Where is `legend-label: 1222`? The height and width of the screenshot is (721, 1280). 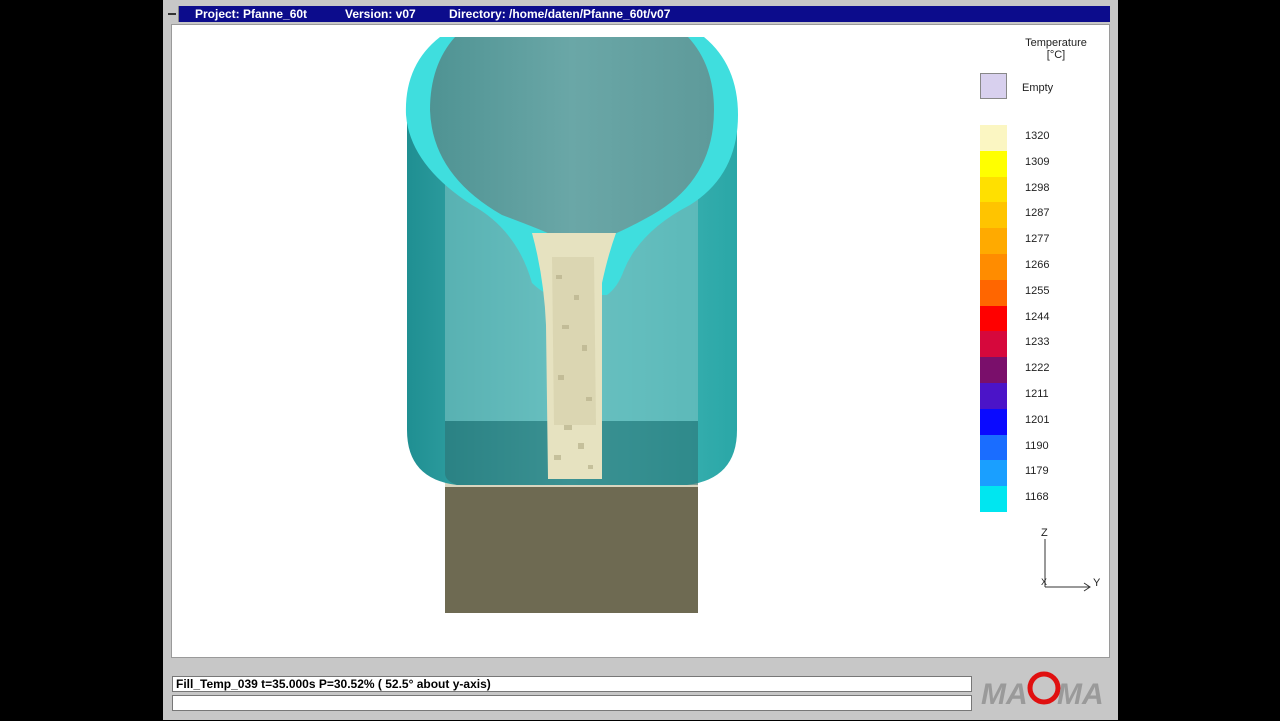 legend-label: 1222 is located at coordinates (1037, 368).